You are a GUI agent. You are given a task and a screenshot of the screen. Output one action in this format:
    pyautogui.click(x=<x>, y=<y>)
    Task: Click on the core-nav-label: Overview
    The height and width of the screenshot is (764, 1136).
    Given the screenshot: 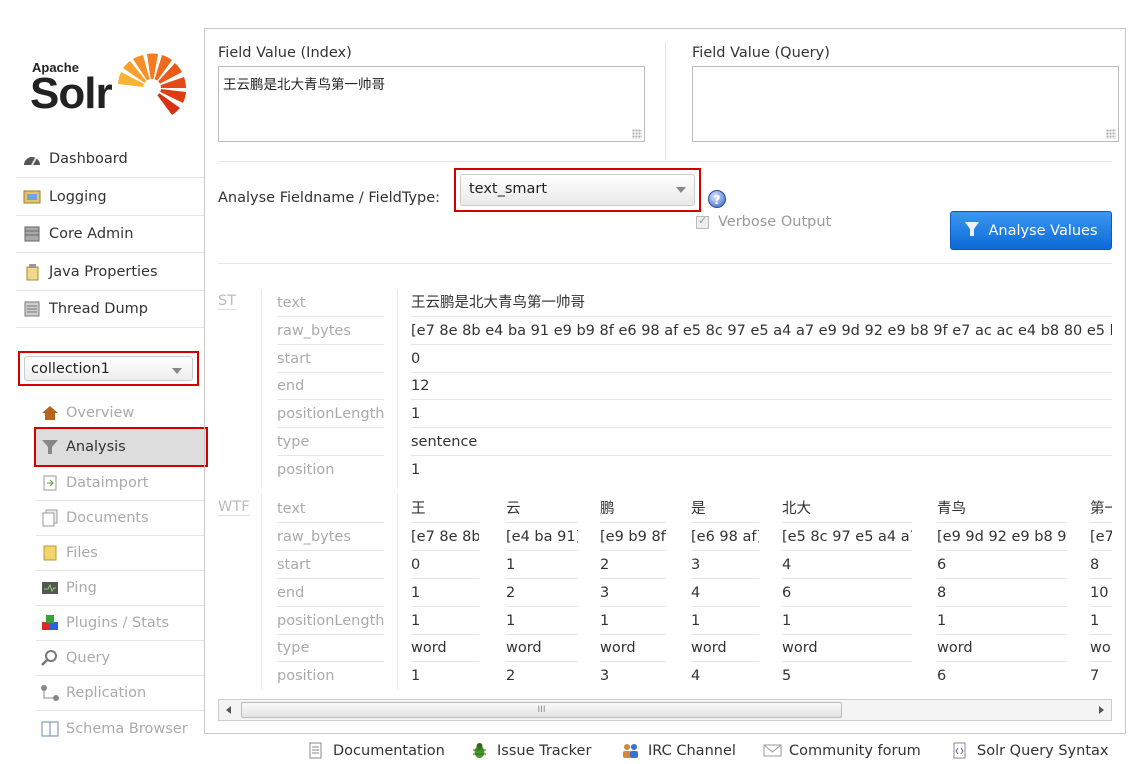 What is the action you would take?
    pyautogui.click(x=100, y=413)
    